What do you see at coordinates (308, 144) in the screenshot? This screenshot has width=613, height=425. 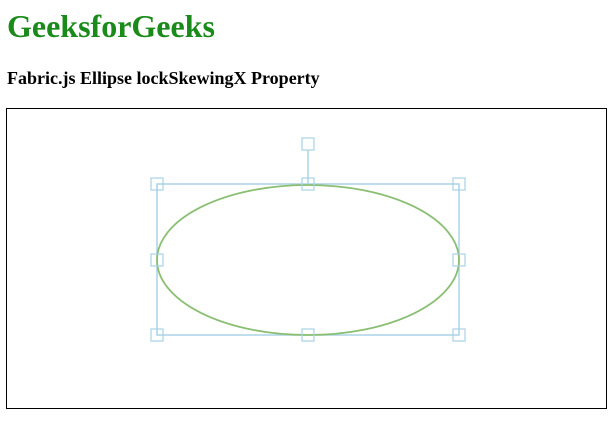 I see `rotate-control` at bounding box center [308, 144].